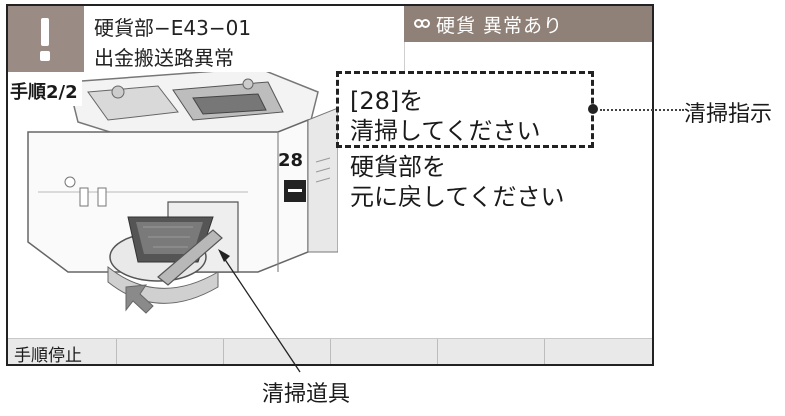  What do you see at coordinates (45, 91) in the screenshot?
I see `step-indicator: 手順2/2` at bounding box center [45, 91].